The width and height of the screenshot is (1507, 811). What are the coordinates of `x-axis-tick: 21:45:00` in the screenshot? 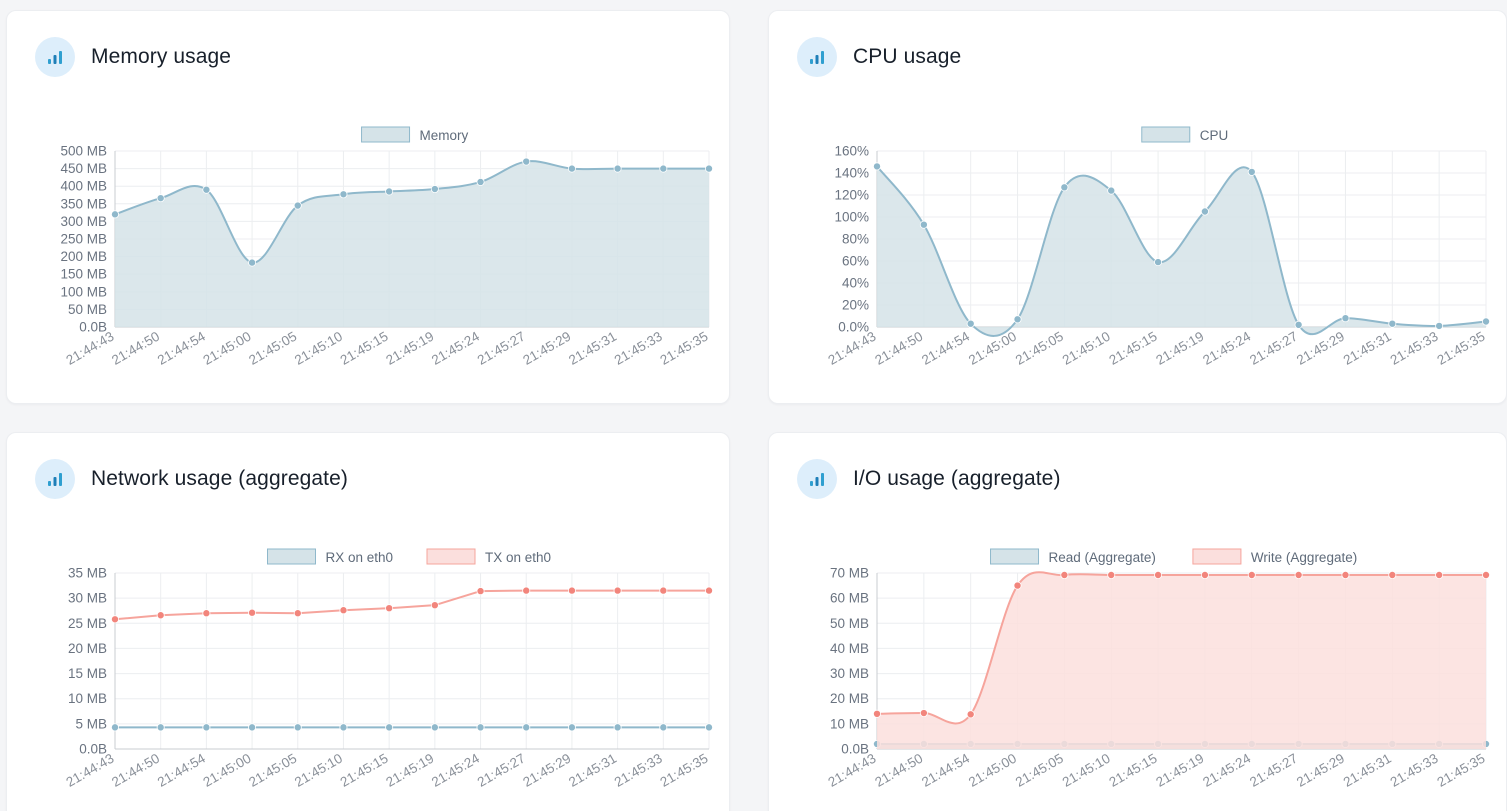 It's located at (992, 770).